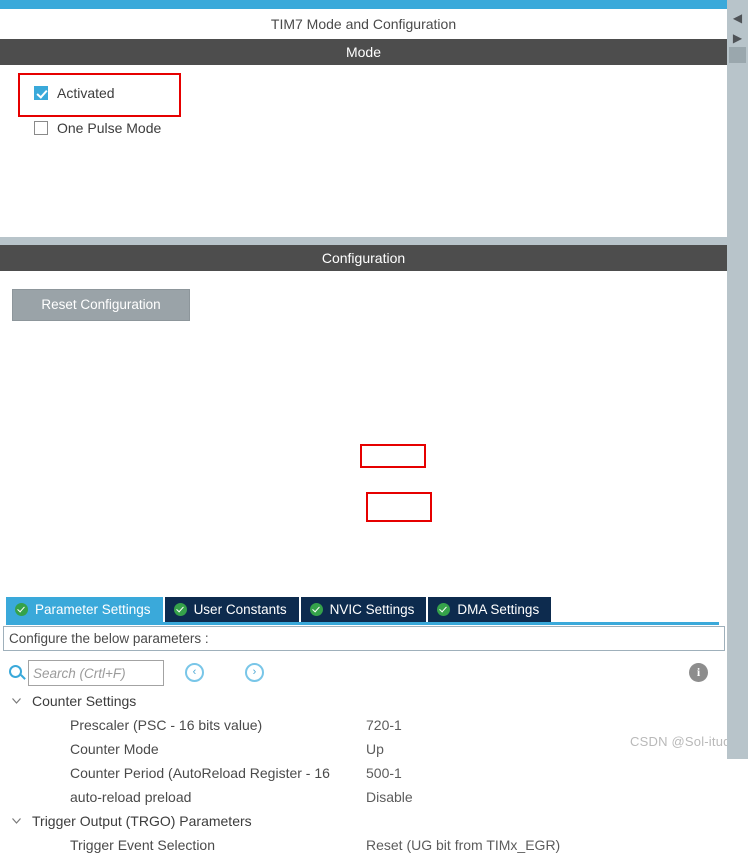 The width and height of the screenshot is (748, 858). Describe the element at coordinates (363, 702) in the screenshot. I see `tree-group-counter-settings: Counter Settings` at that location.